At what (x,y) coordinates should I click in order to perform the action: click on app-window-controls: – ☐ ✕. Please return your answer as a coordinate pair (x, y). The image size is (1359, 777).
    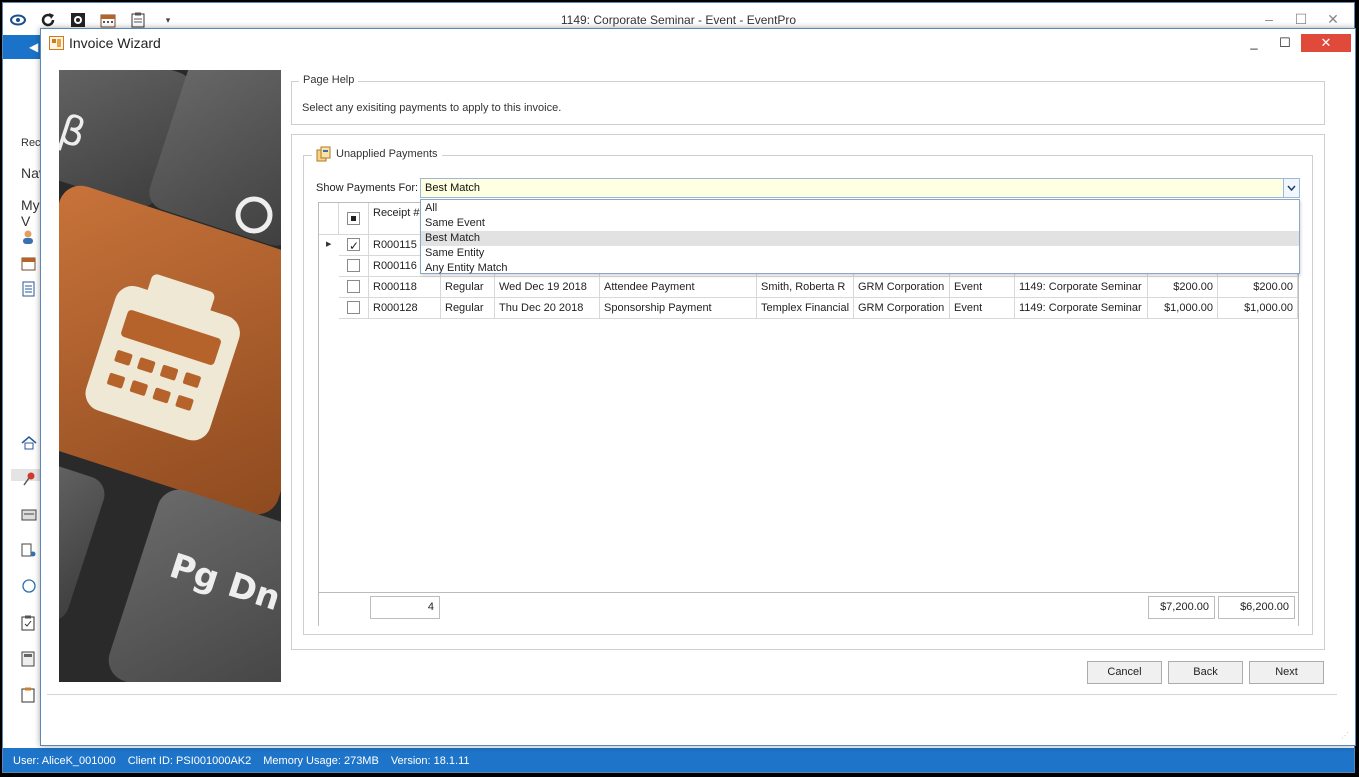
    Looking at the image, I should click on (1301, 19).